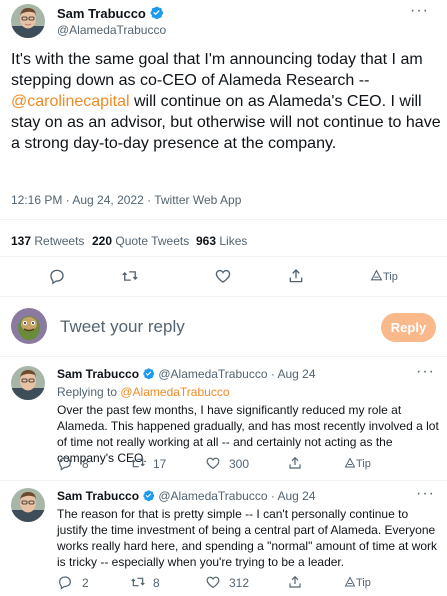 Image resolution: width=447 pixels, height=596 pixels. What do you see at coordinates (85, 464) in the screenshot?
I see `reply-count: 8` at bounding box center [85, 464].